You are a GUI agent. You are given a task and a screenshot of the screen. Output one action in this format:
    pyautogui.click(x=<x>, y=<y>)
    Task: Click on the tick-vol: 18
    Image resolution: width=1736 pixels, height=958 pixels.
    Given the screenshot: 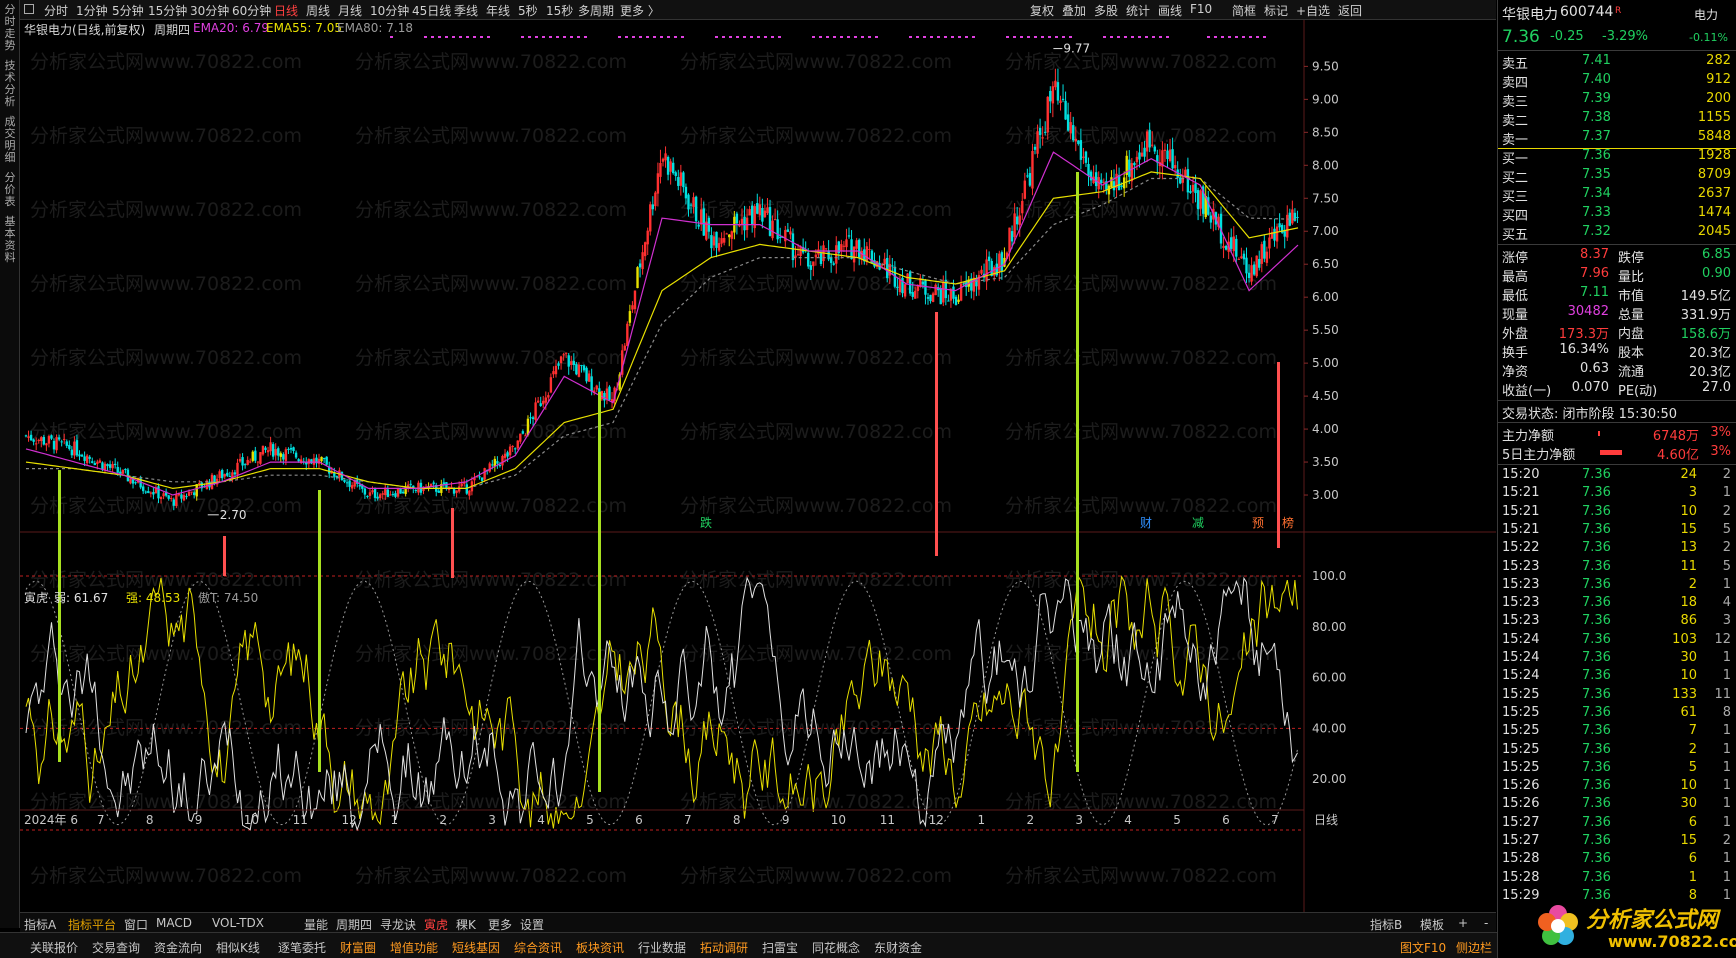 What is the action you would take?
    pyautogui.click(x=1688, y=603)
    